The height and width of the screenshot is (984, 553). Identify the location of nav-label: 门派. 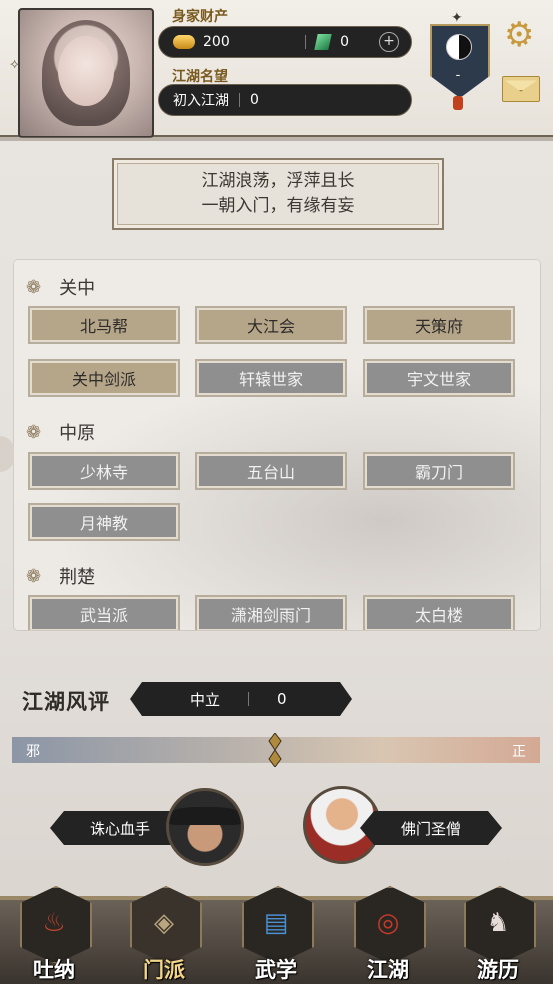
(164, 970).